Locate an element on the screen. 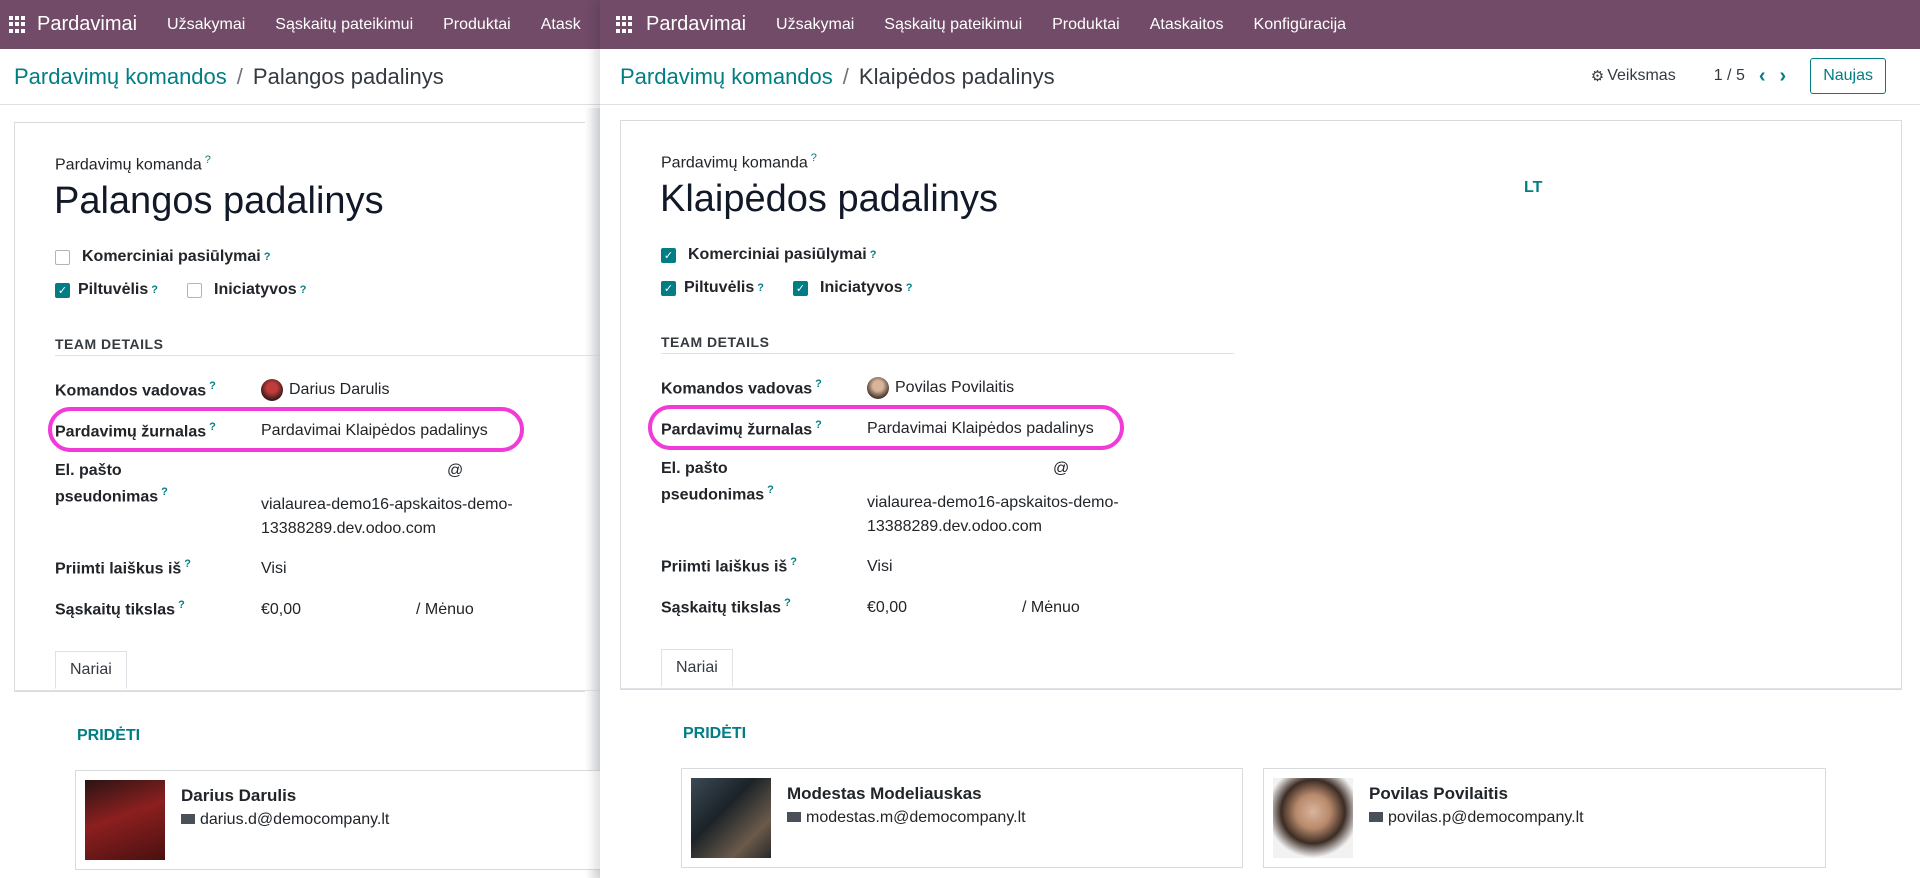 This screenshot has width=1920, height=878. member-email: darius.d@democompany.lt is located at coordinates (285, 820).